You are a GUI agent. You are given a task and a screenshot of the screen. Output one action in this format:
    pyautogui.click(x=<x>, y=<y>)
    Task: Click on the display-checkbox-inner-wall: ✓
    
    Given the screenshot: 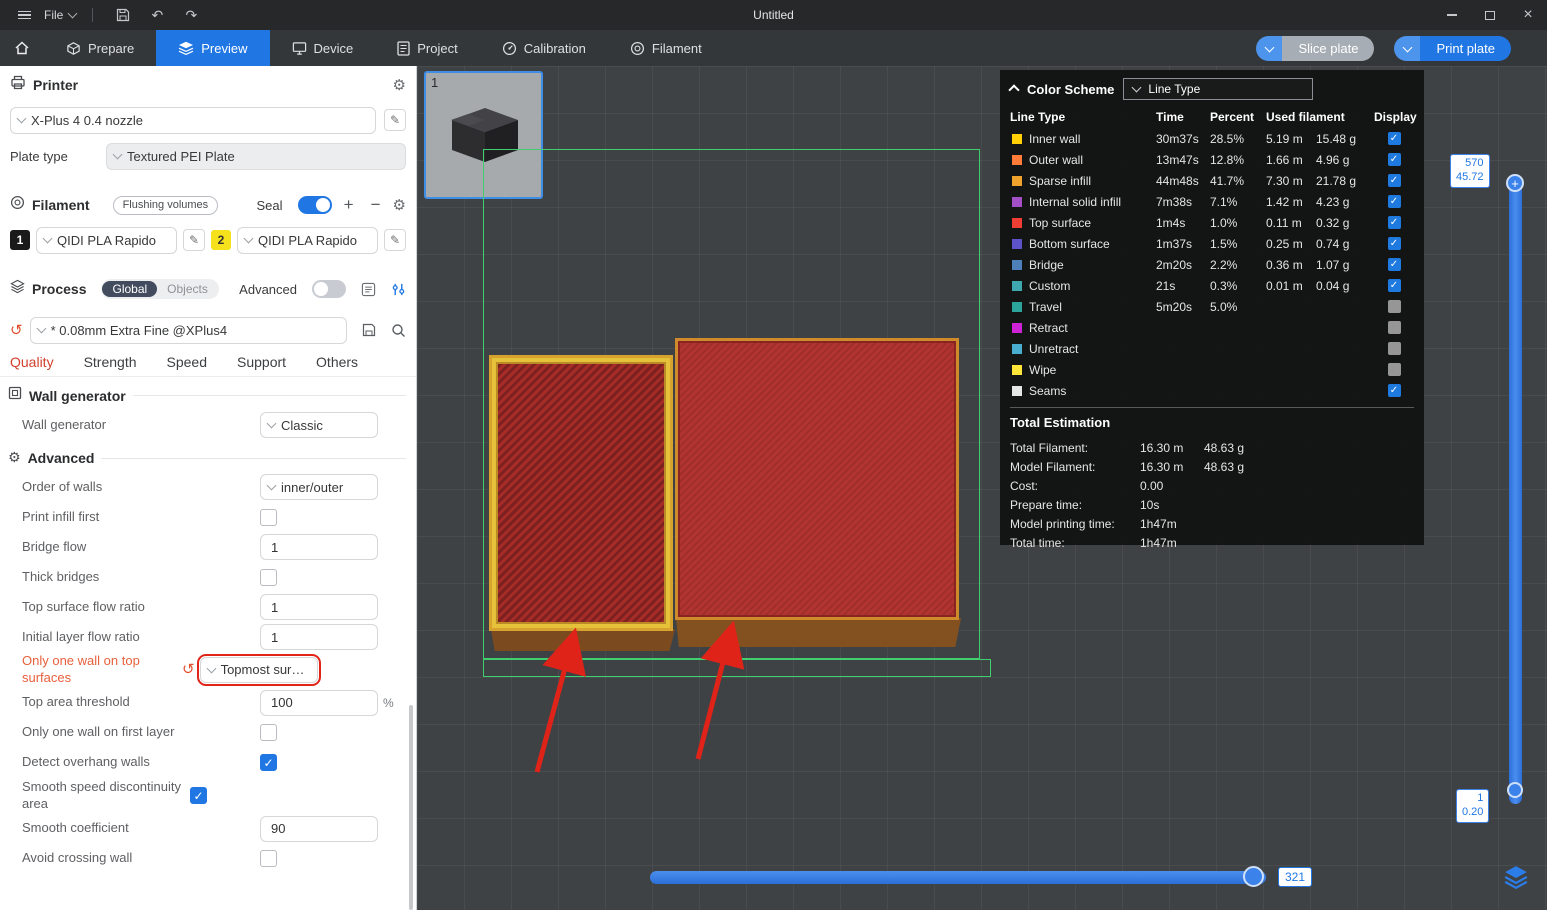 What is the action you would take?
    pyautogui.click(x=1394, y=138)
    